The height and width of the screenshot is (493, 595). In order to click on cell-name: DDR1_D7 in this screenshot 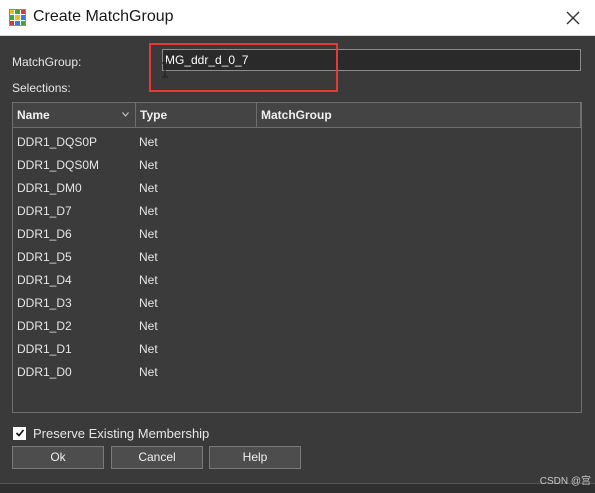, I will do `click(44, 211)`.